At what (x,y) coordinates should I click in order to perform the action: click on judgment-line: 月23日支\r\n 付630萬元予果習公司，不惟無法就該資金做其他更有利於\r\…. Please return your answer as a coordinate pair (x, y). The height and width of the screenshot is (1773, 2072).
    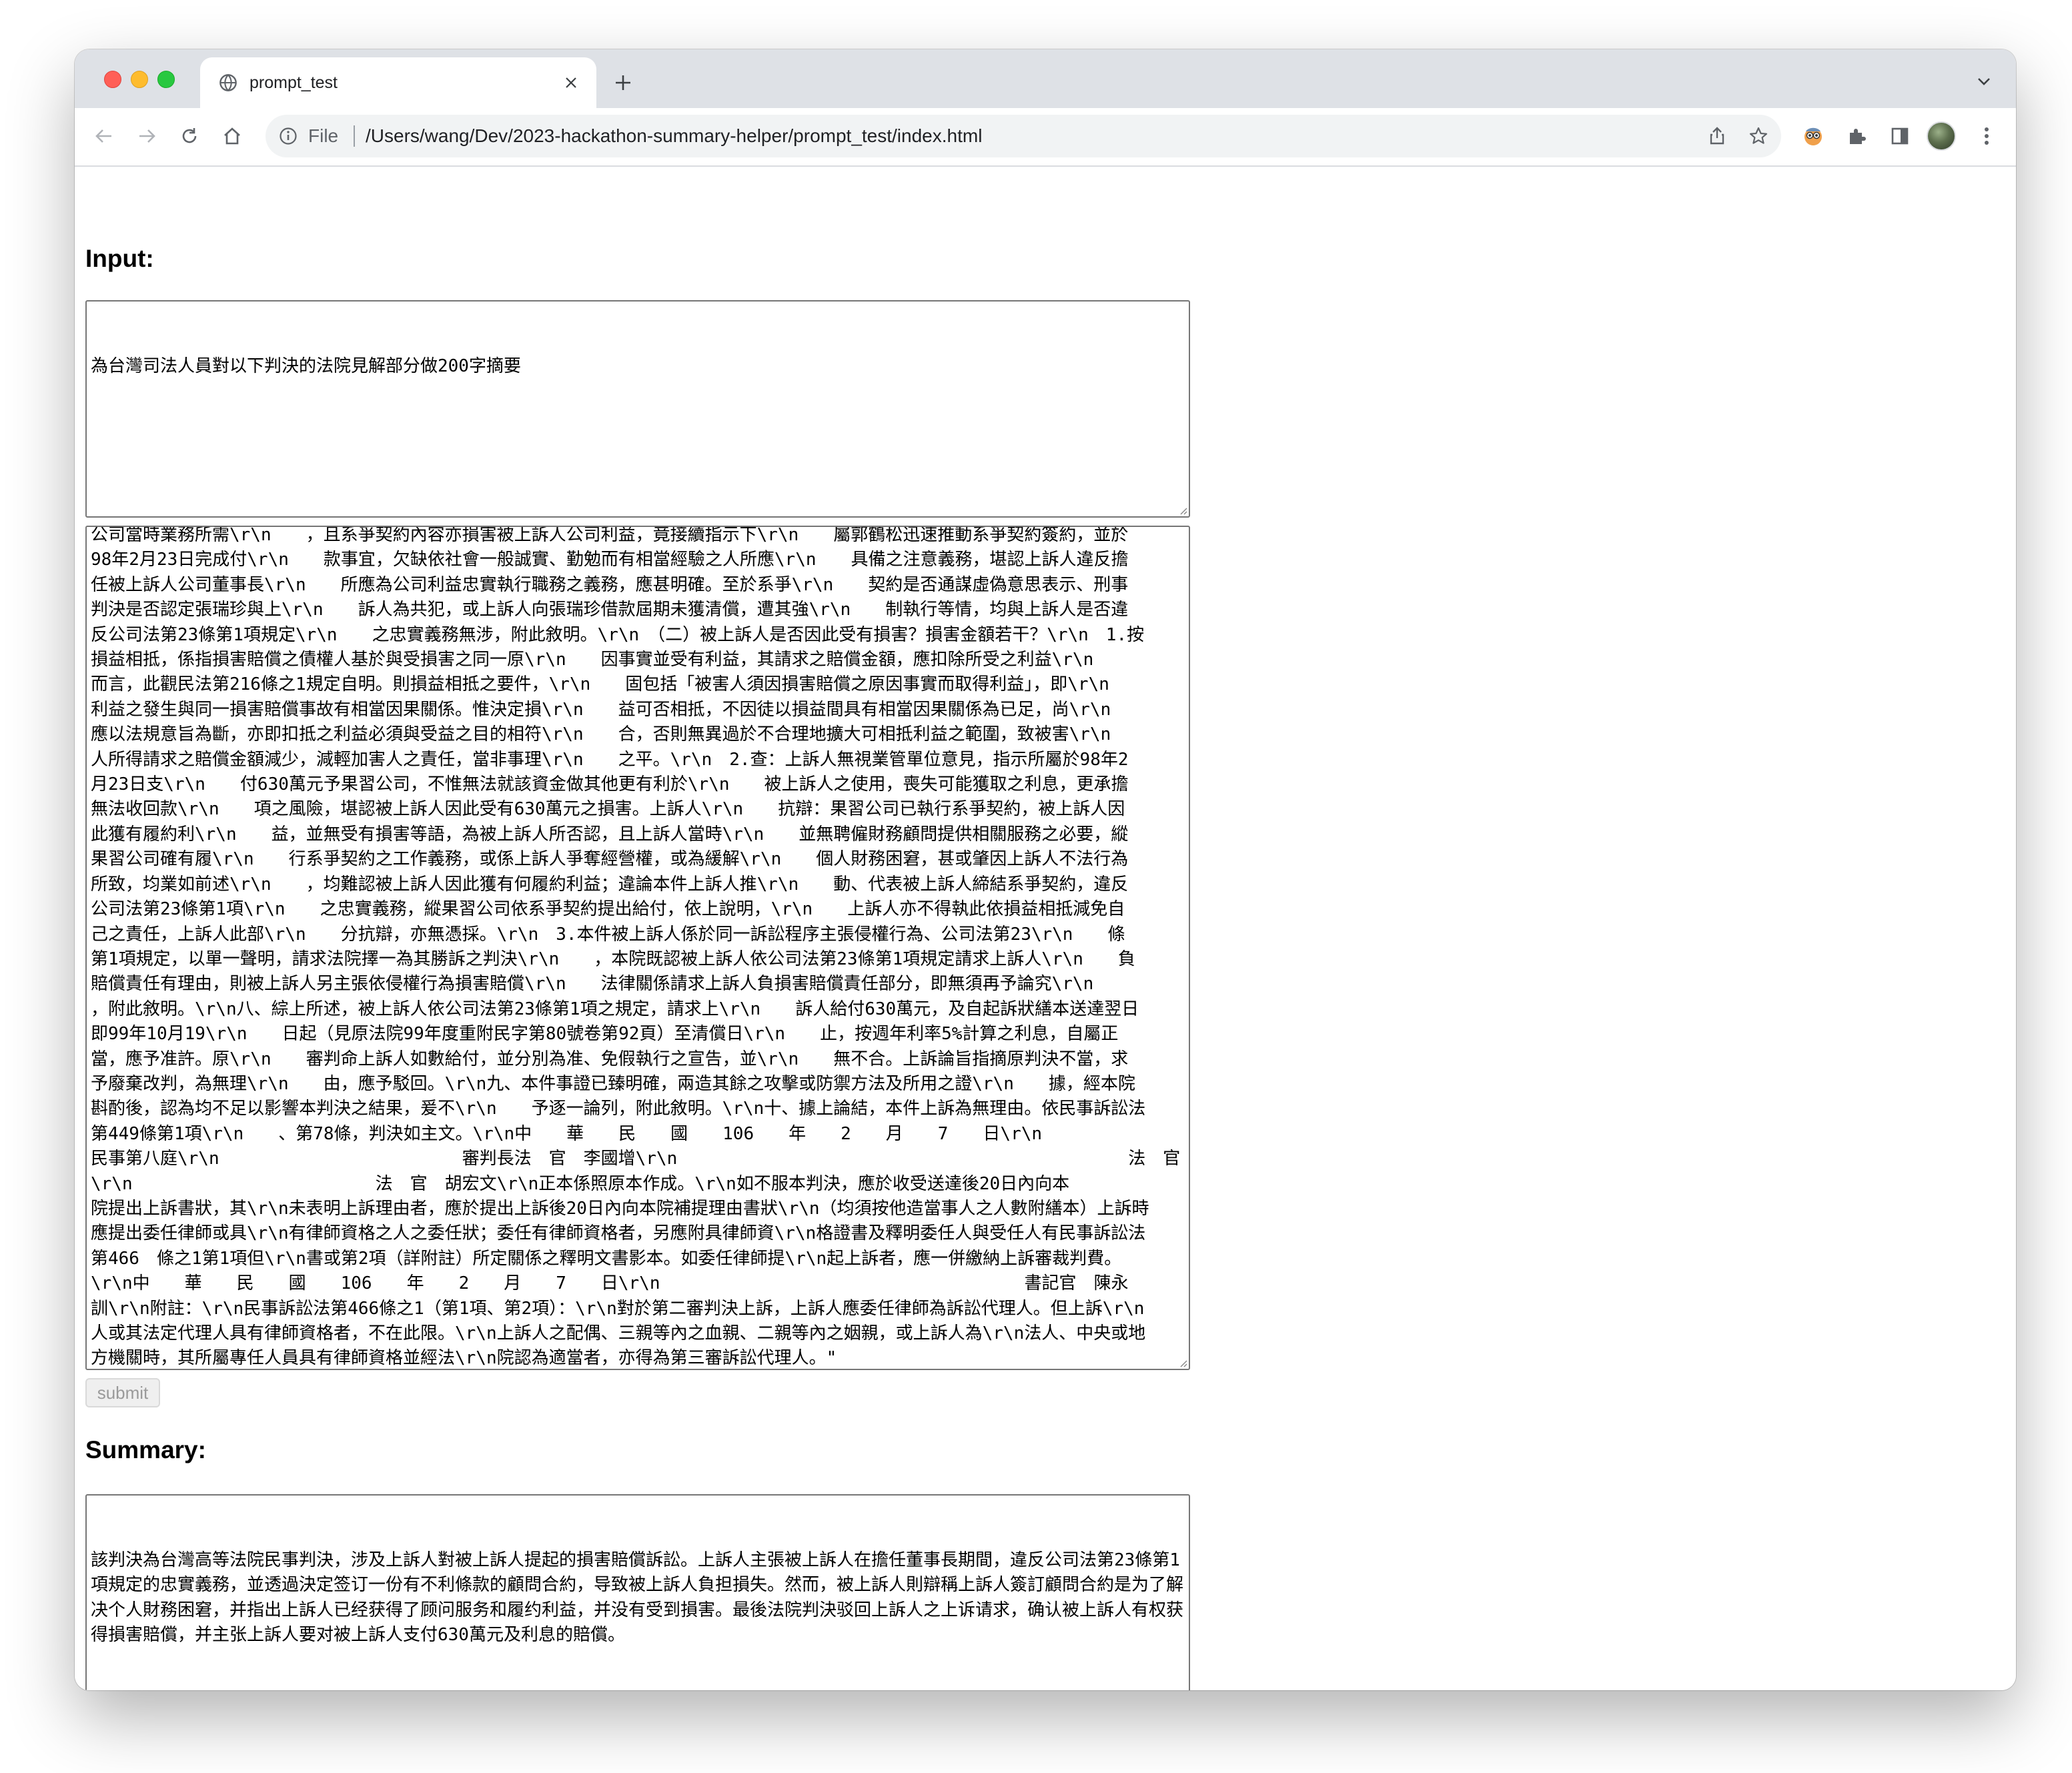
    Looking at the image, I should click on (610, 784).